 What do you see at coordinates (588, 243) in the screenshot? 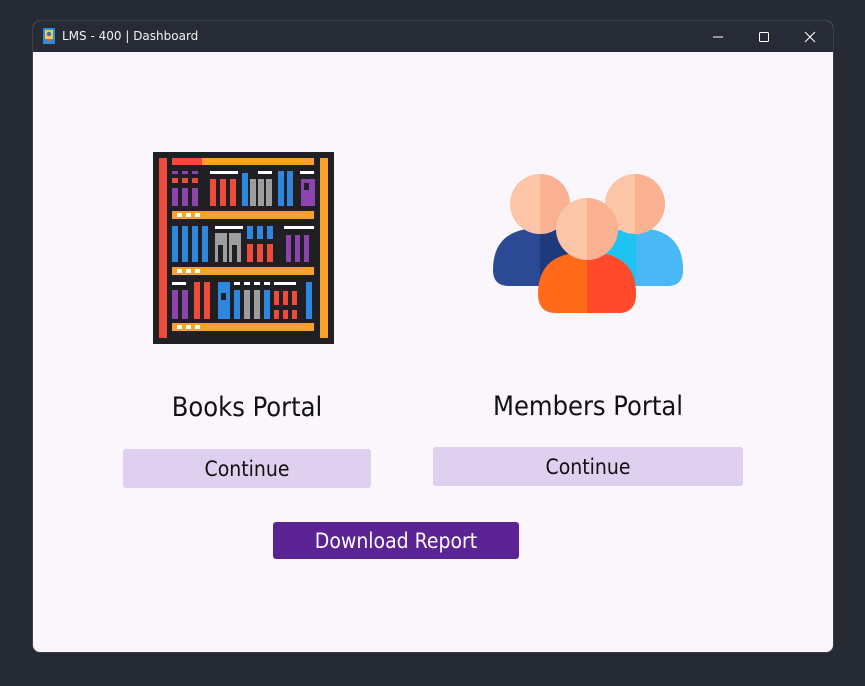
I see `members-group-icon` at bounding box center [588, 243].